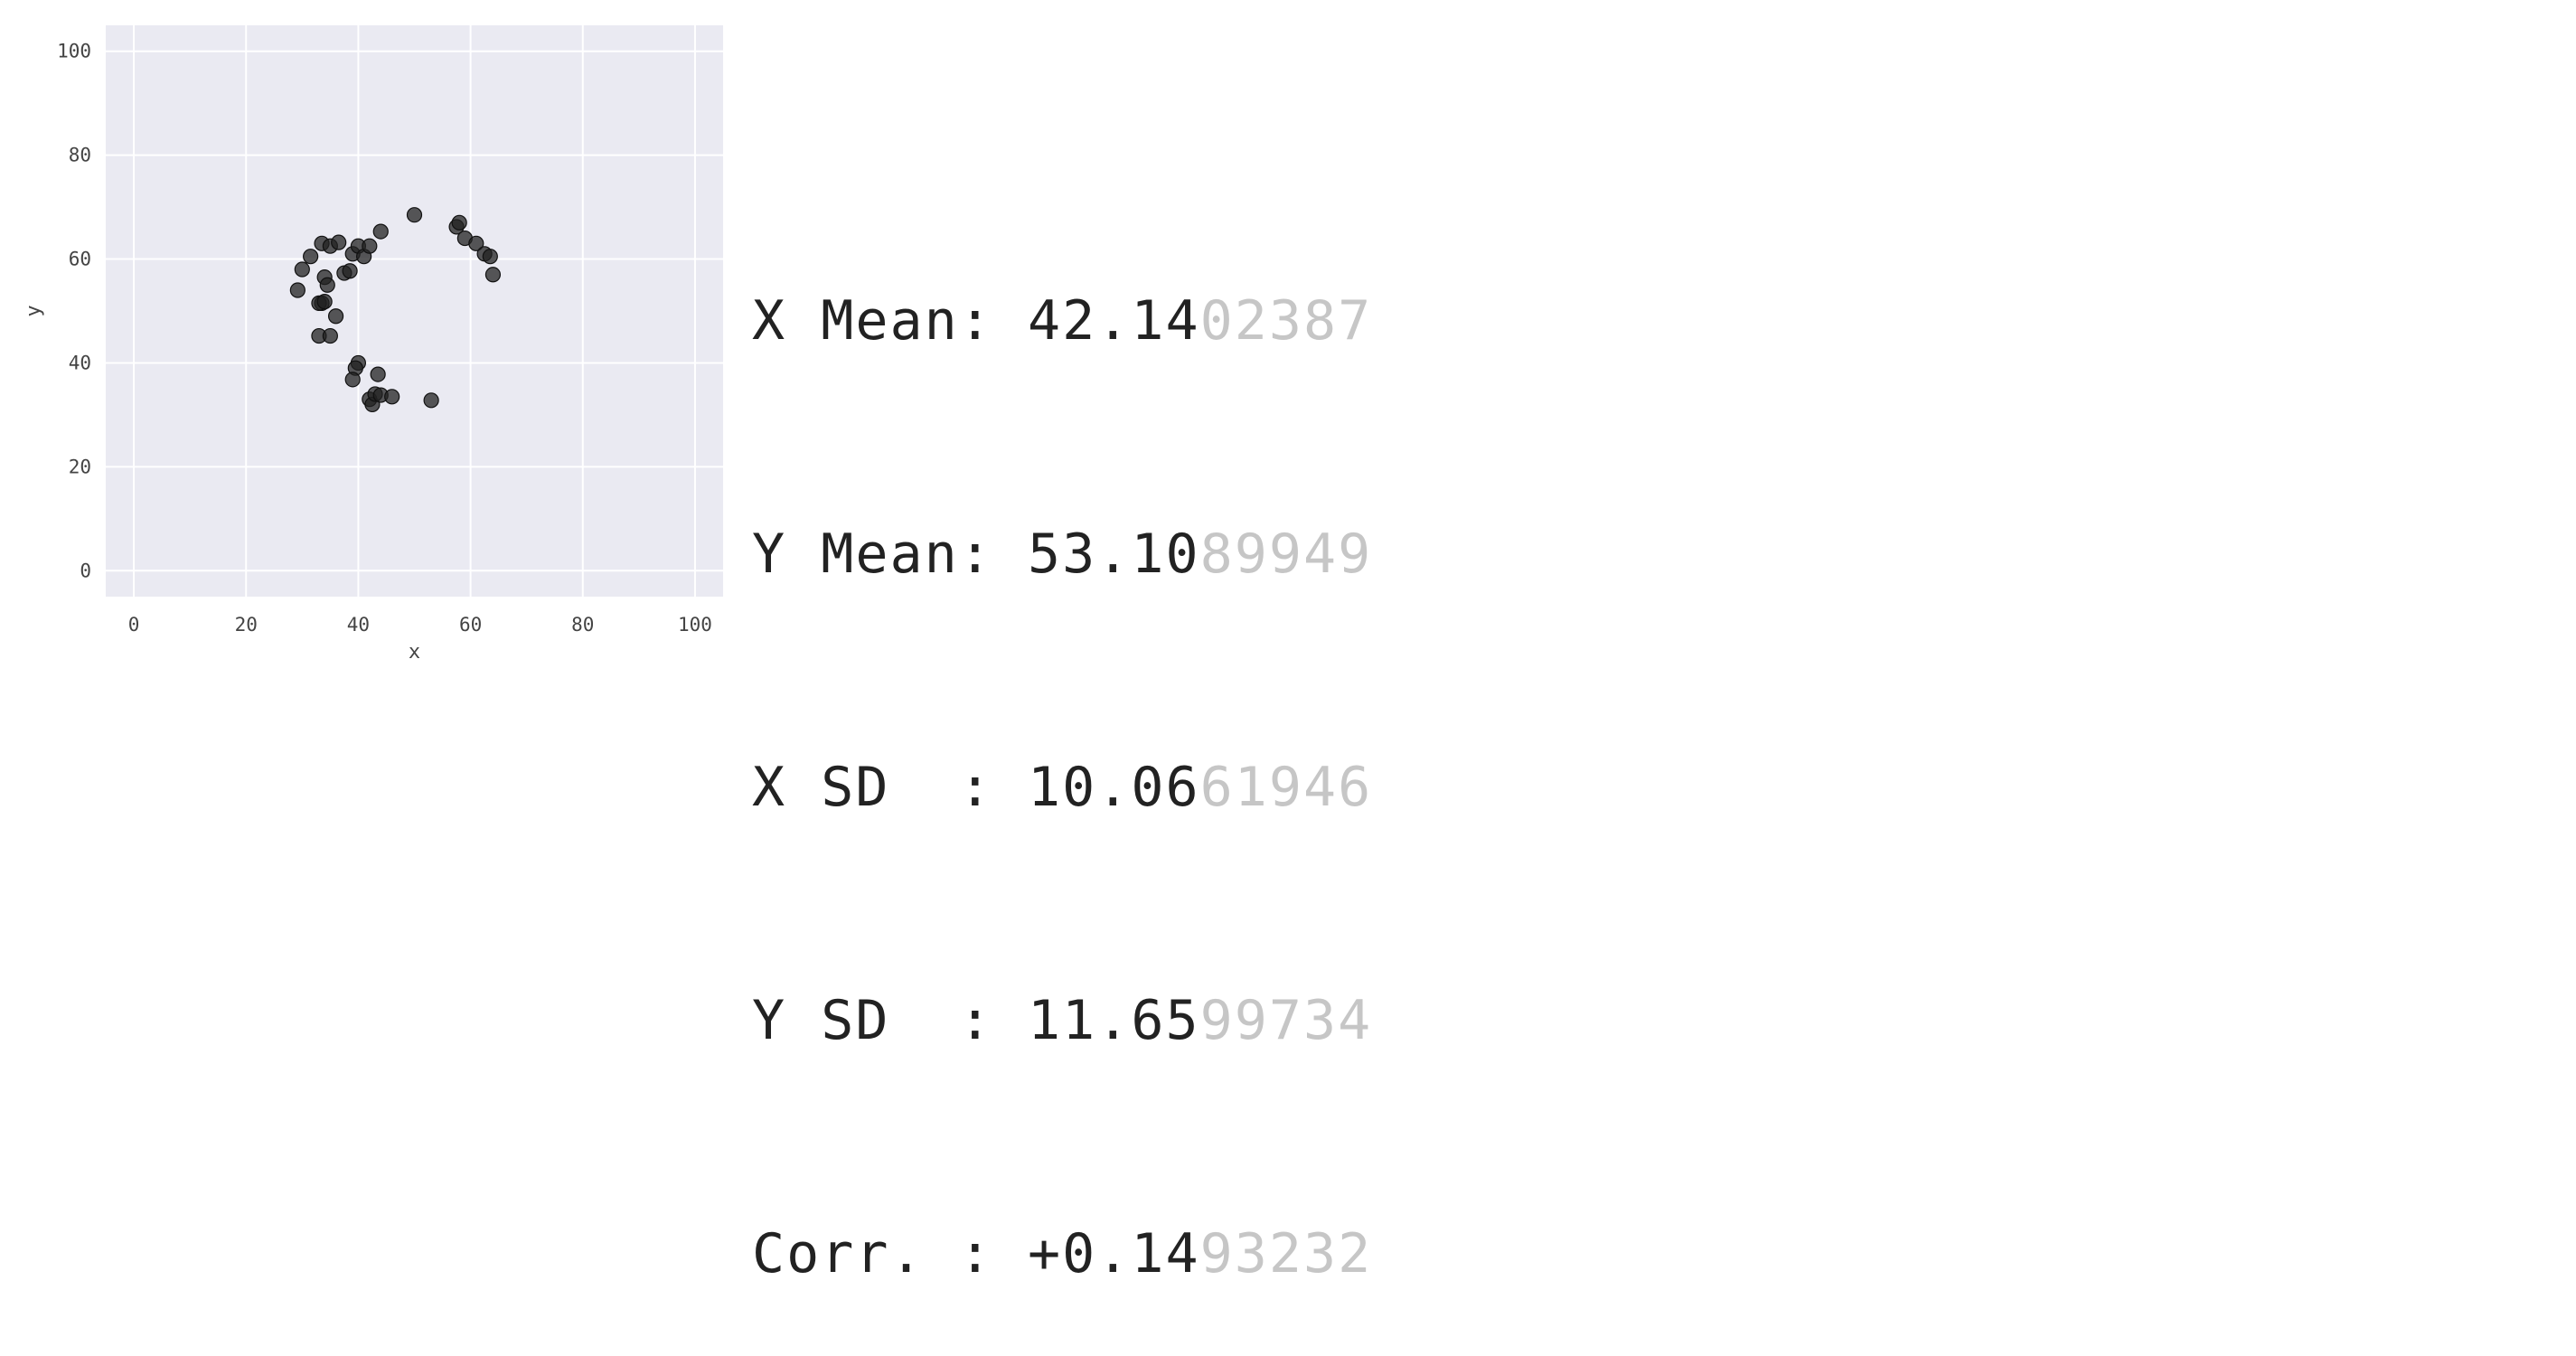 The width and height of the screenshot is (2576, 1356). I want to click on stat-x-mean: X Mean: 42.1402387, so click(1062, 321).